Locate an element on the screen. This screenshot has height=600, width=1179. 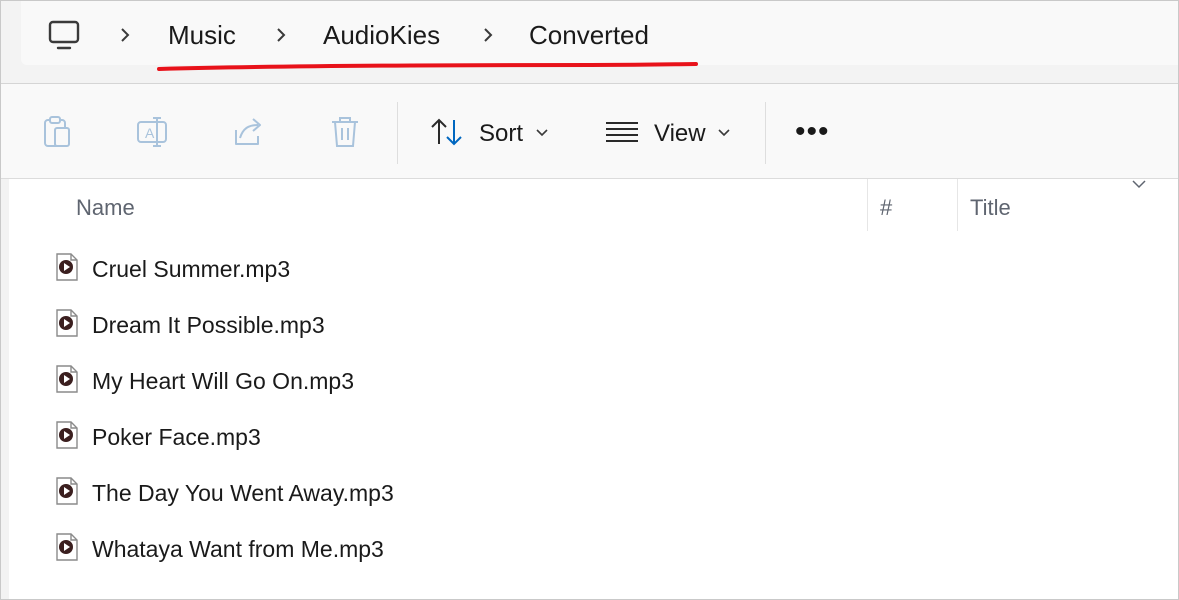
annotation-underline is located at coordinates (427, 66).